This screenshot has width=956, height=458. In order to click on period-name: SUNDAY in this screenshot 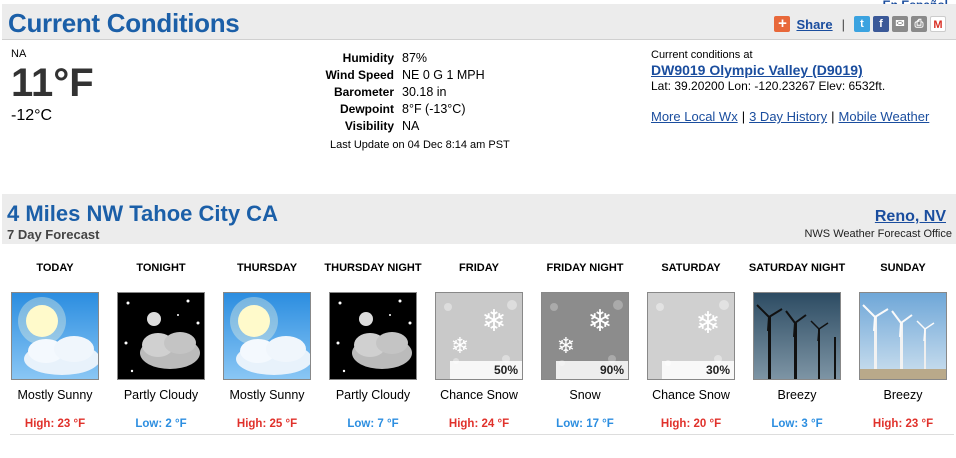, I will do `click(903, 268)`.